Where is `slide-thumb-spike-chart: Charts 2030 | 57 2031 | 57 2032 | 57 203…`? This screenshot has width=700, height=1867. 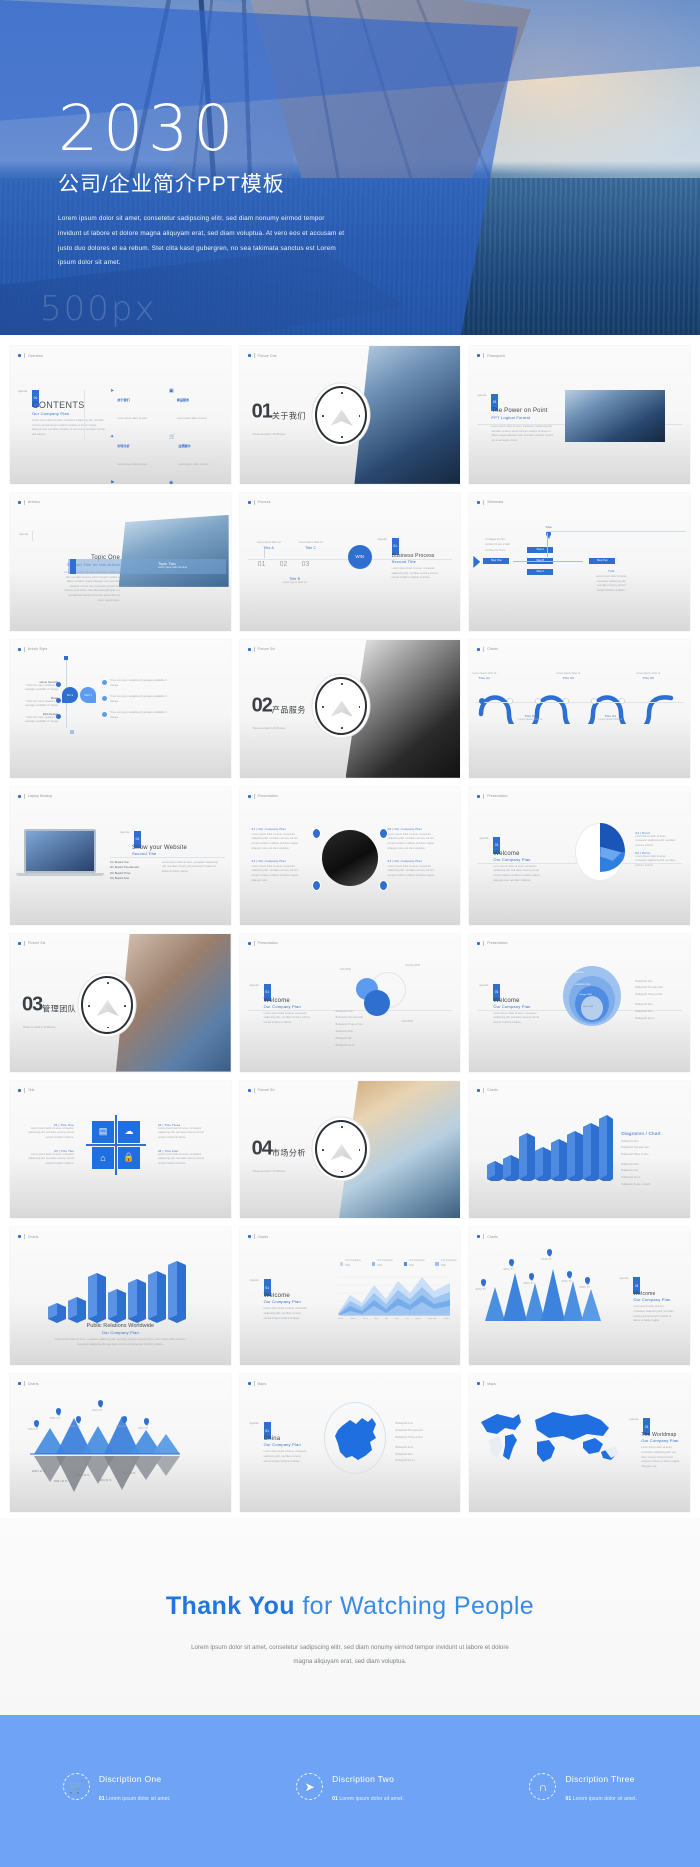 slide-thumb-spike-chart: Charts 2030 | 57 2031 | 57 2032 | 57 203… is located at coordinates (579, 1296).